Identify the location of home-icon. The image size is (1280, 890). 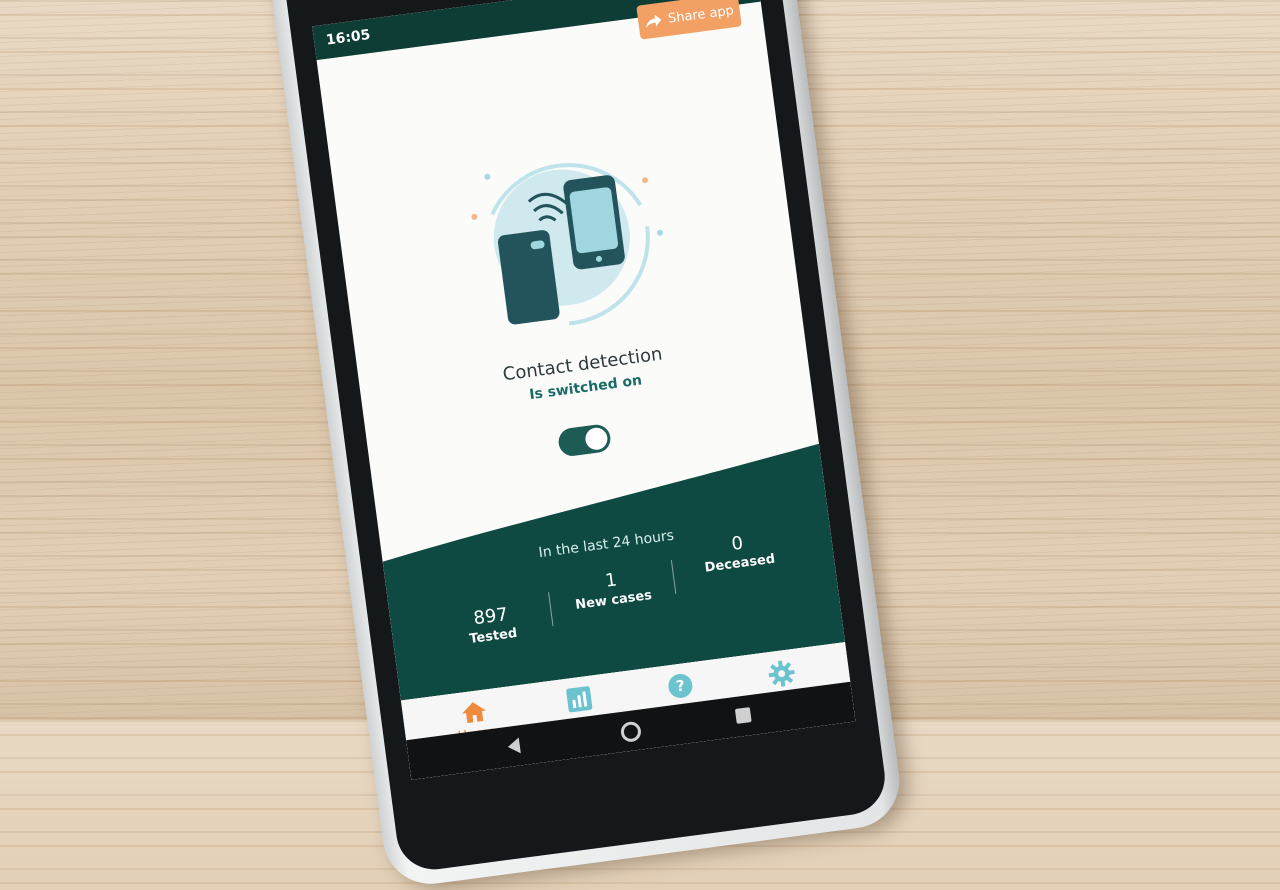
(474, 713).